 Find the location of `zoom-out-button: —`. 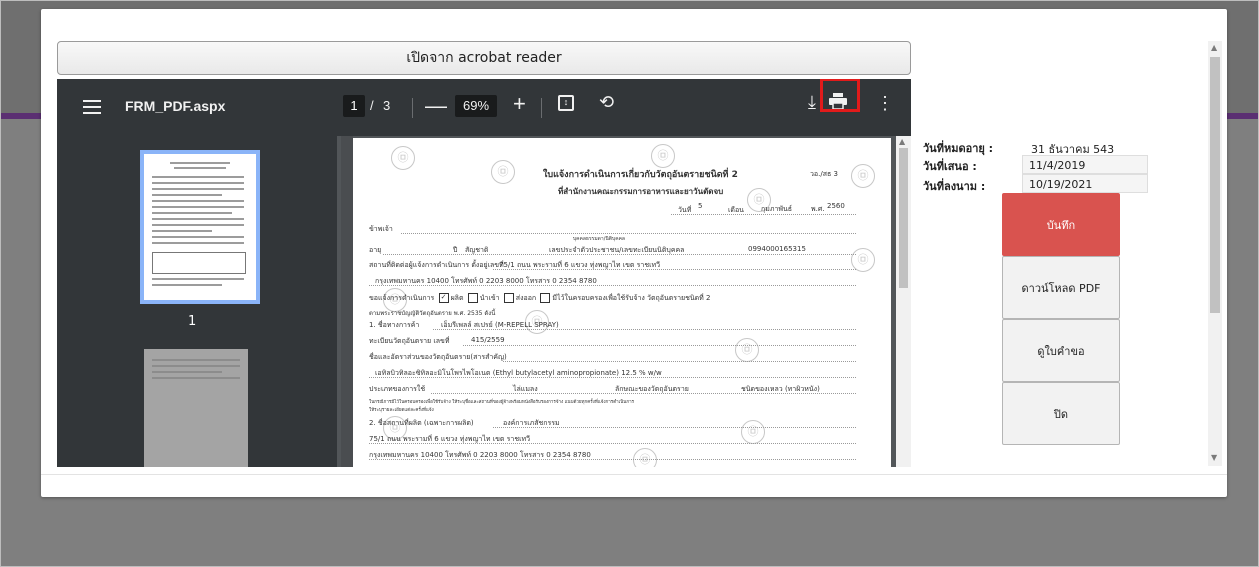

zoom-out-button: — is located at coordinates (436, 106).